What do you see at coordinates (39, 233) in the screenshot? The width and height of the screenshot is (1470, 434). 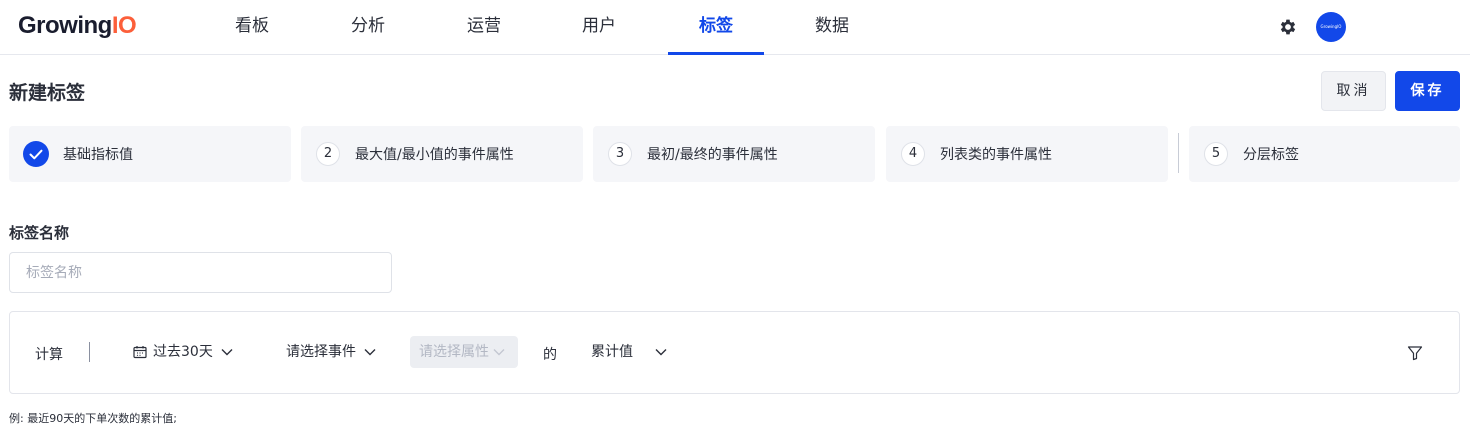 I see `tag-name-label: 标签名称` at bounding box center [39, 233].